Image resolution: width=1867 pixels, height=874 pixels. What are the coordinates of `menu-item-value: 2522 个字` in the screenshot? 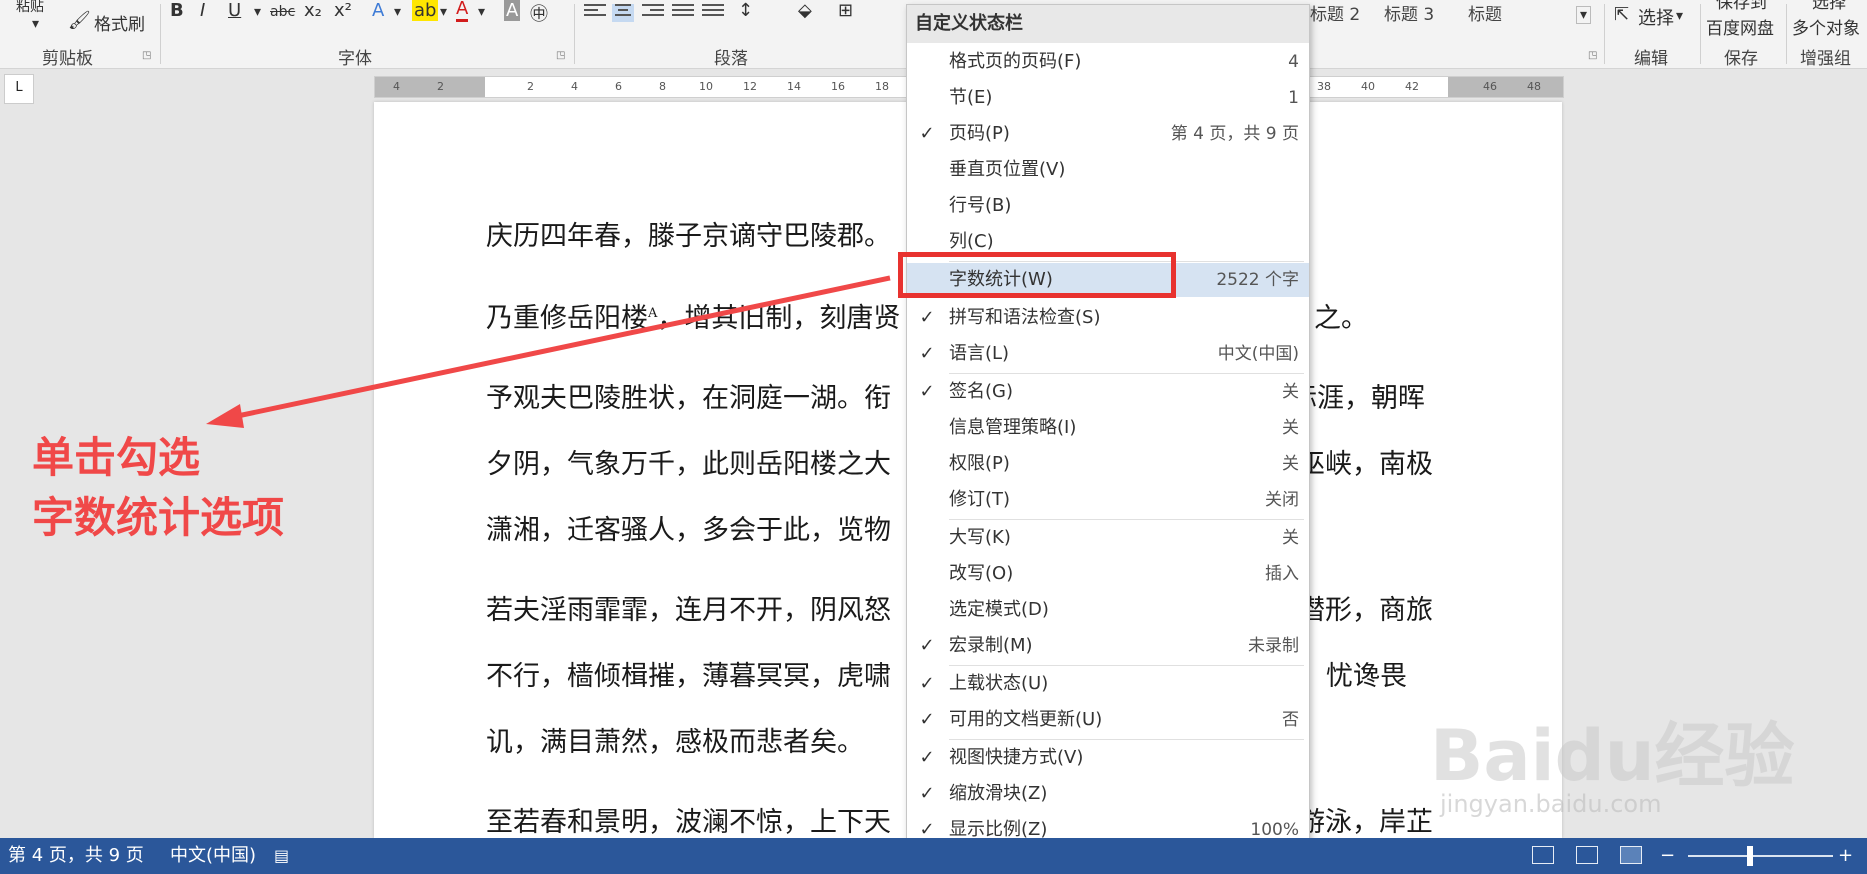 It's located at (1257, 280).